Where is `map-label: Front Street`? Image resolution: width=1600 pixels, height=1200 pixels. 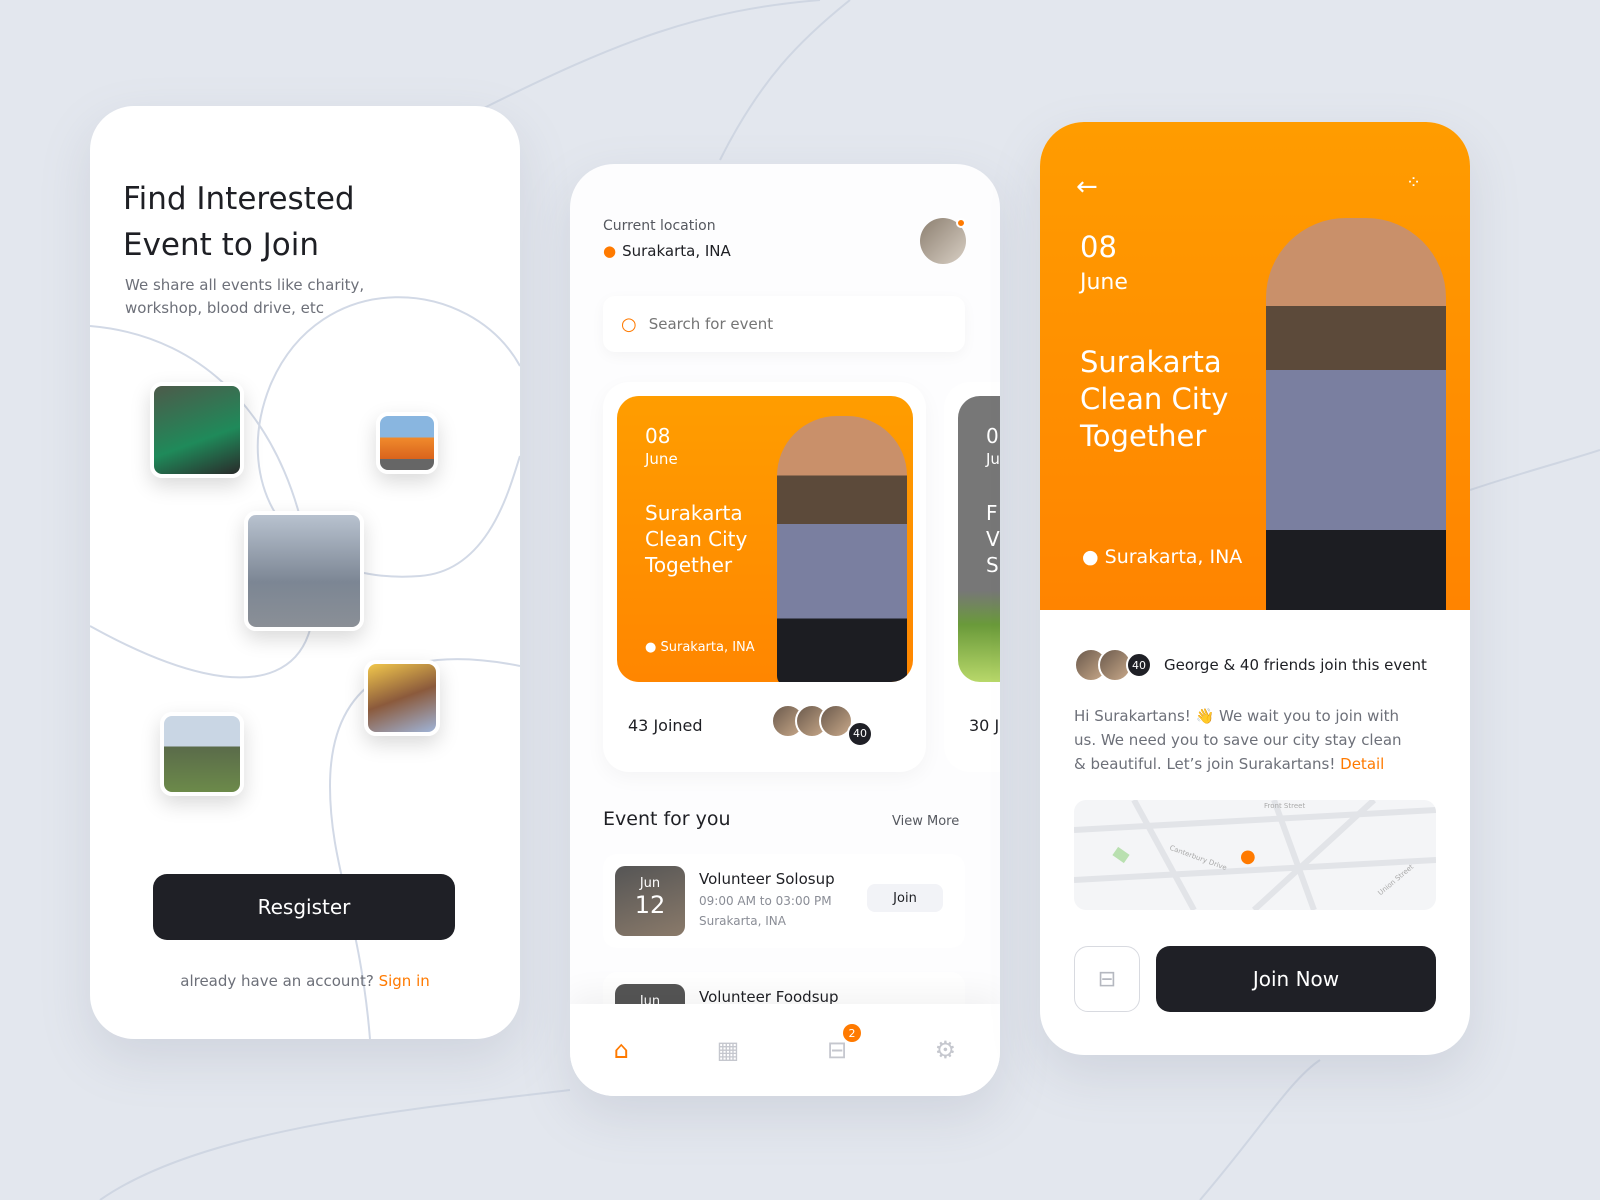
map-label: Front Street is located at coordinates (1285, 806).